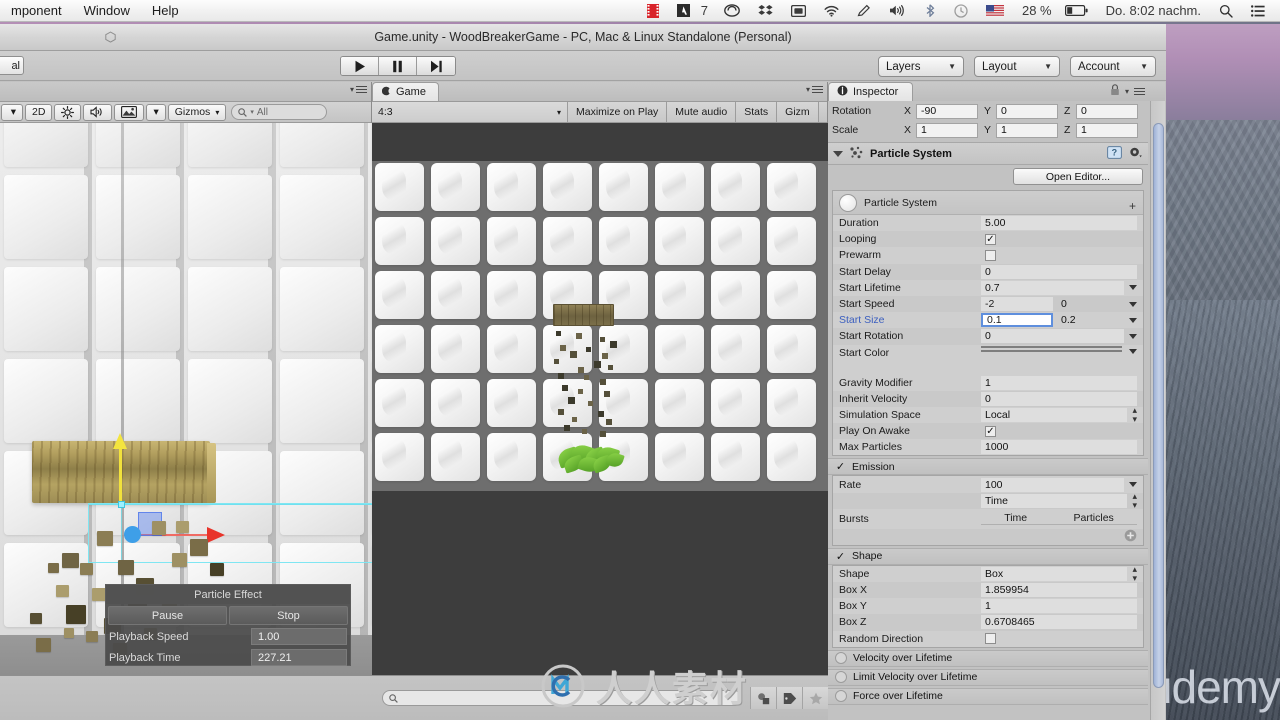  I want to click on effects-icon, so click(129, 112).